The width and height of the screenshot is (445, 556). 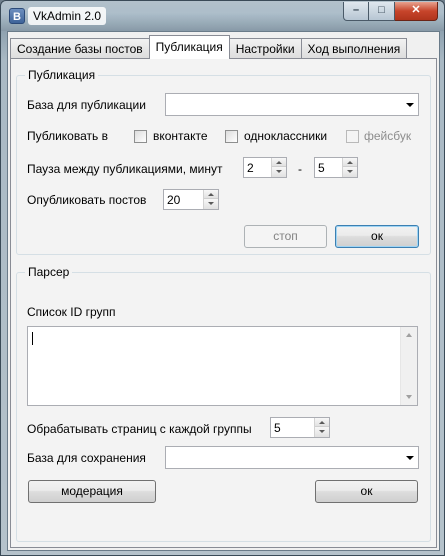 What do you see at coordinates (67, 16) in the screenshot?
I see `window-title: VkAdmin 2.0` at bounding box center [67, 16].